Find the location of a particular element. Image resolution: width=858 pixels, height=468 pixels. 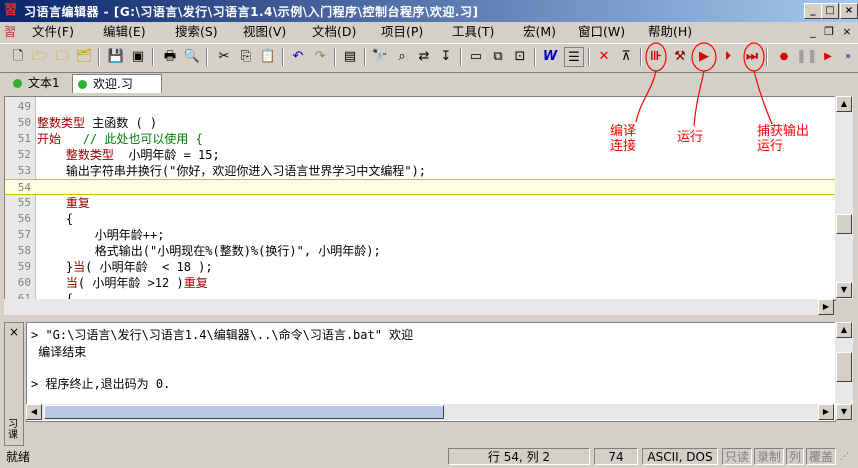

menu-window: 窗口(W) is located at coordinates (601, 32).